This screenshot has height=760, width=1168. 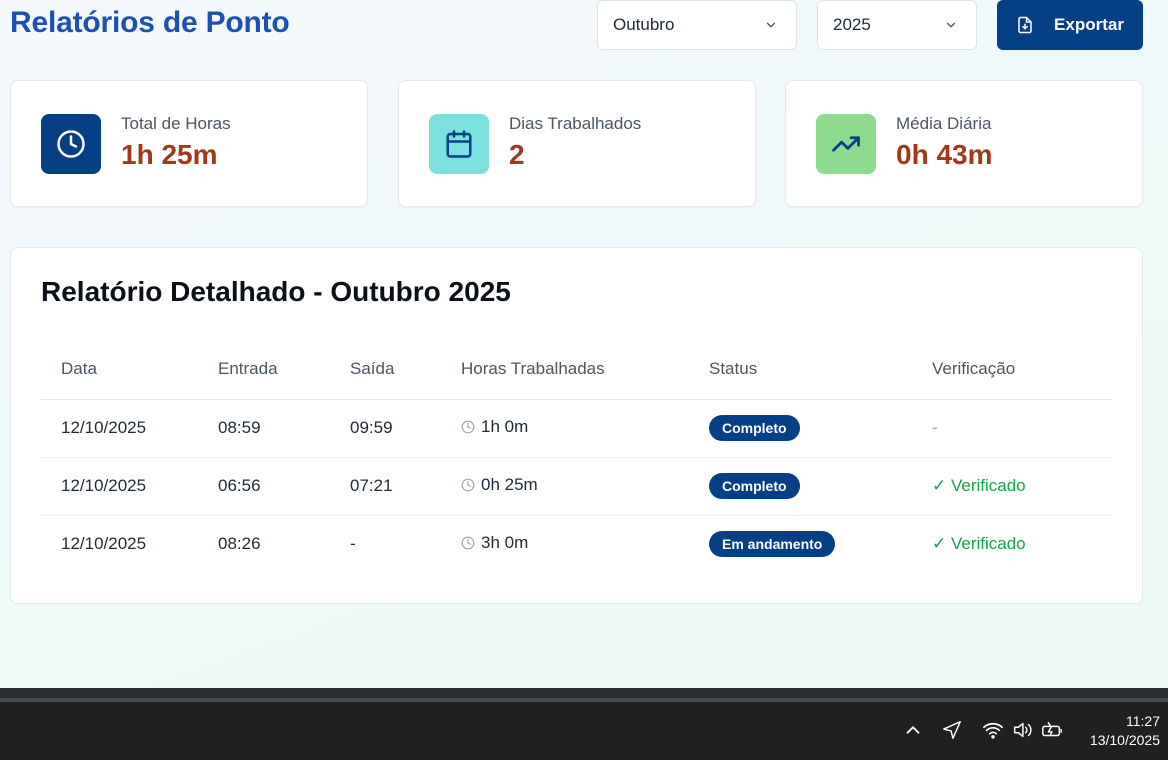 What do you see at coordinates (284, 428) in the screenshot?
I see `cell-entry: 08:59` at bounding box center [284, 428].